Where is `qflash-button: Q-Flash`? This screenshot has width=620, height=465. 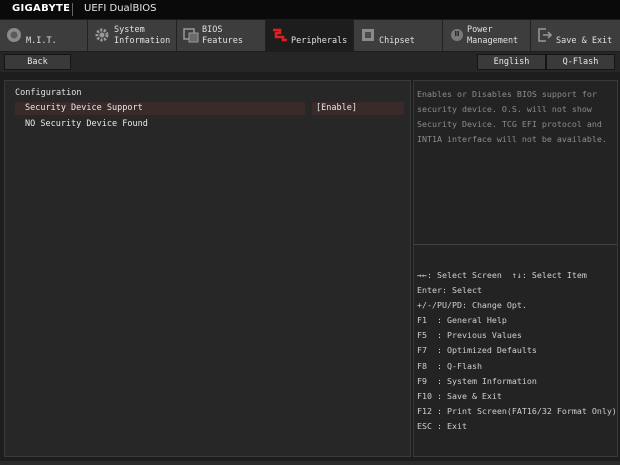
qflash-button: Q-Flash is located at coordinates (580, 62).